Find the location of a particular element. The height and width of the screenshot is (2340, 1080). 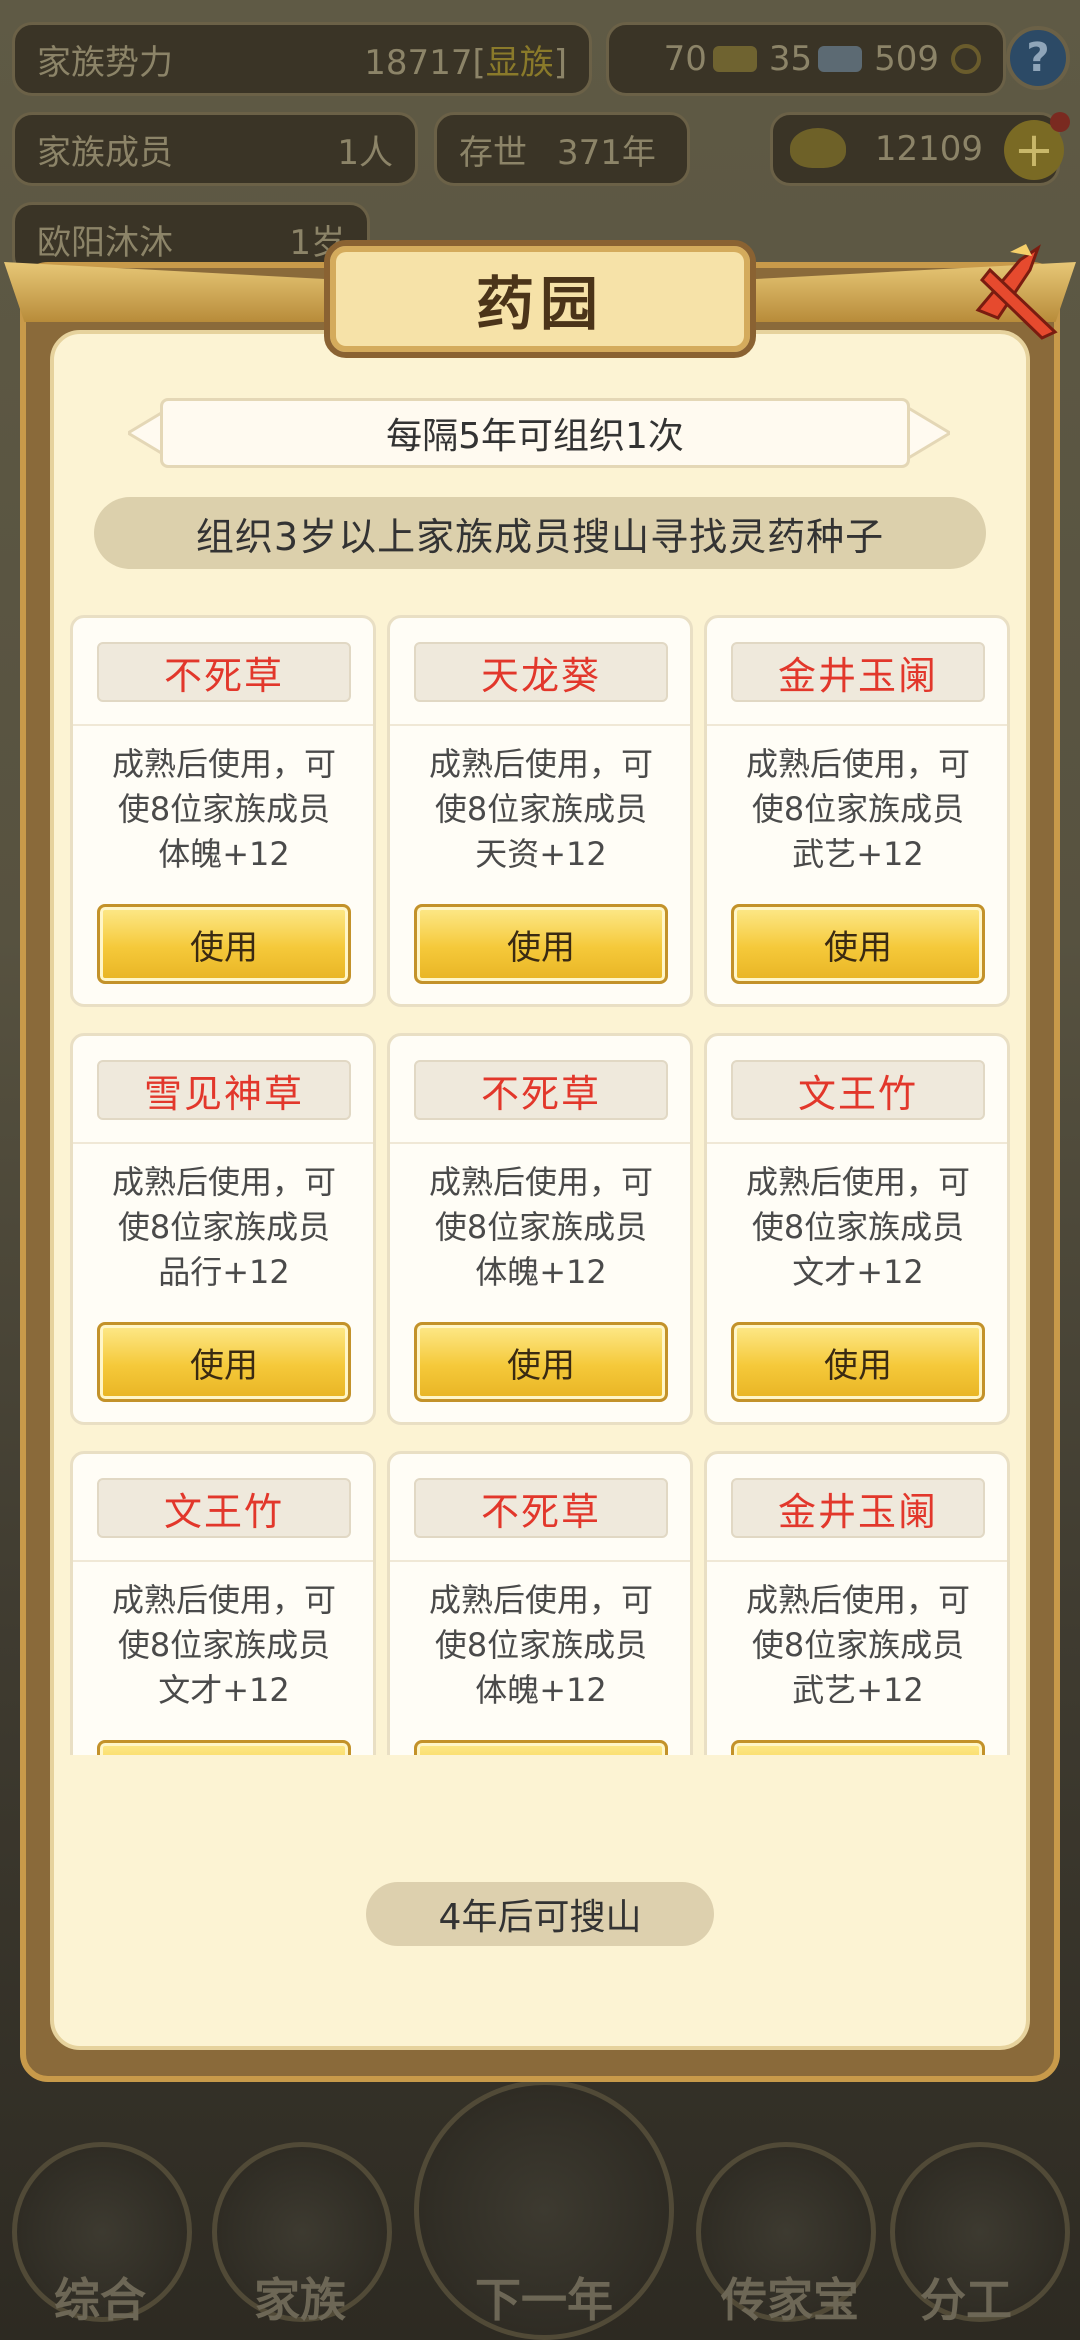

members-label: 家族成员 is located at coordinates (105, 152).